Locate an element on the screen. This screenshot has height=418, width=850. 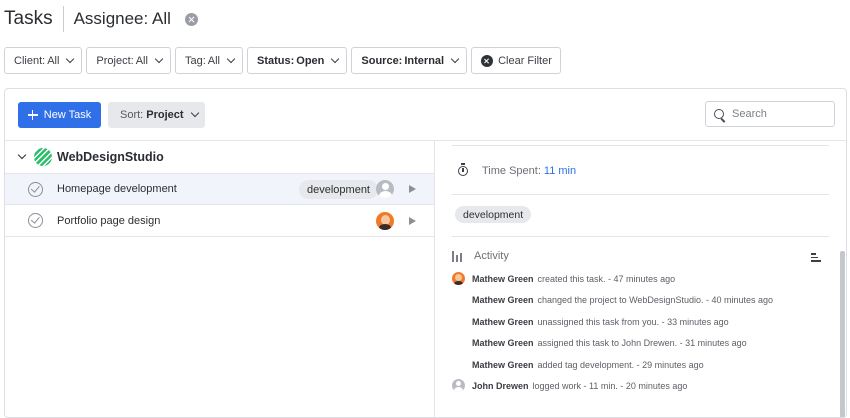
activity-label: Activity is located at coordinates (491, 256).